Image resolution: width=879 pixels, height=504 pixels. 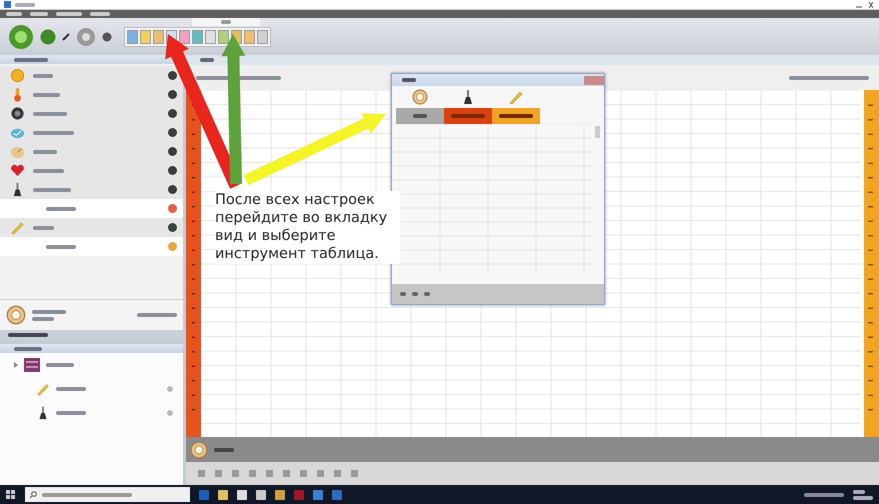 What do you see at coordinates (307, 227) in the screenshot?
I see `instruction-text: После всех настроек перейдите во вкладку вид и выберите инструмент таблица.` at bounding box center [307, 227].